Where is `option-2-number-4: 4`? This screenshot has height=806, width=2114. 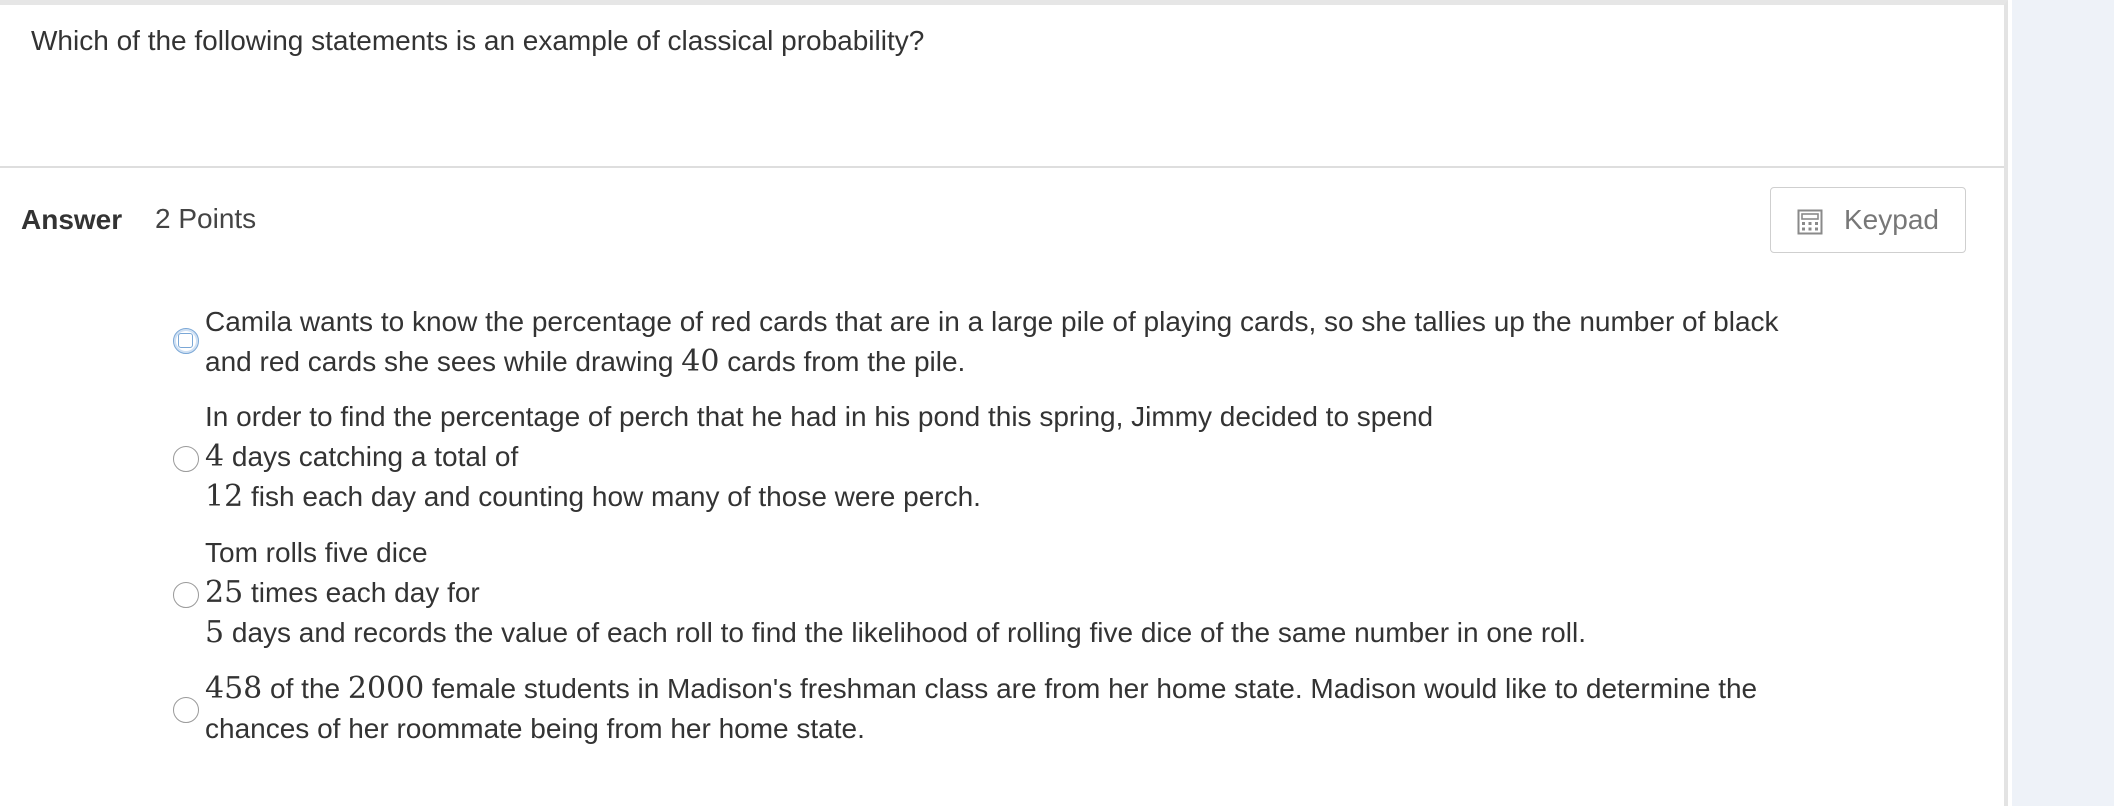
option-2-number-4: 4 is located at coordinates (215, 456).